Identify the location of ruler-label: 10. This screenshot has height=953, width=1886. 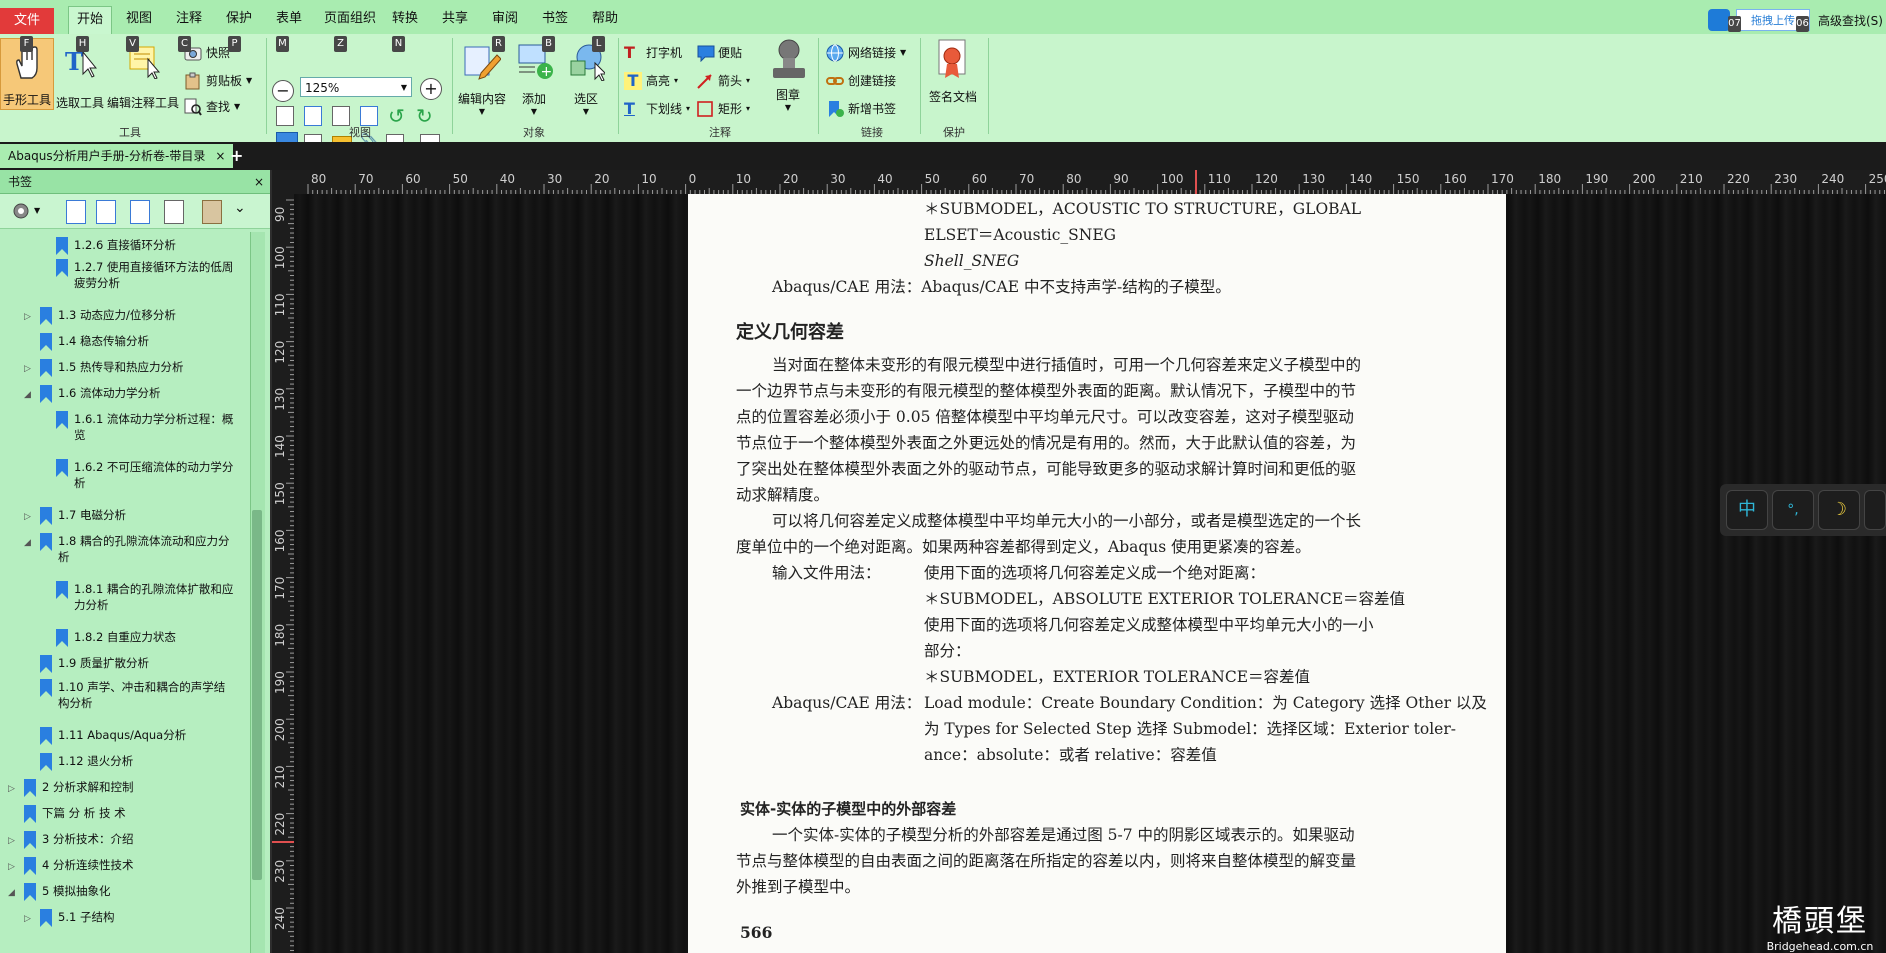
(648, 179).